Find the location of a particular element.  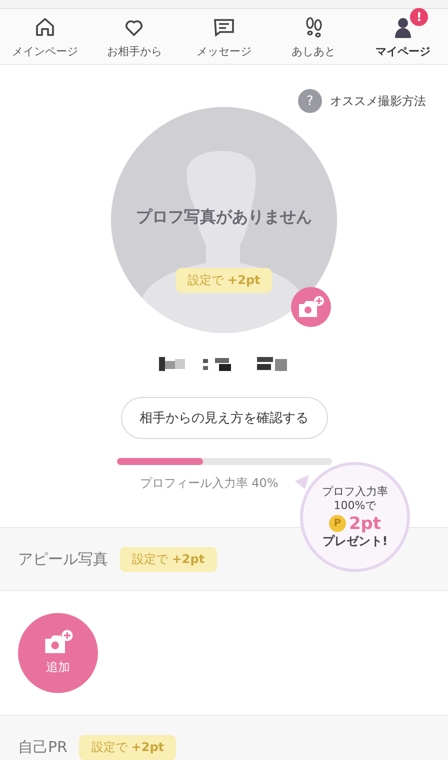

section-title: アピール写真 is located at coordinates (63, 559).